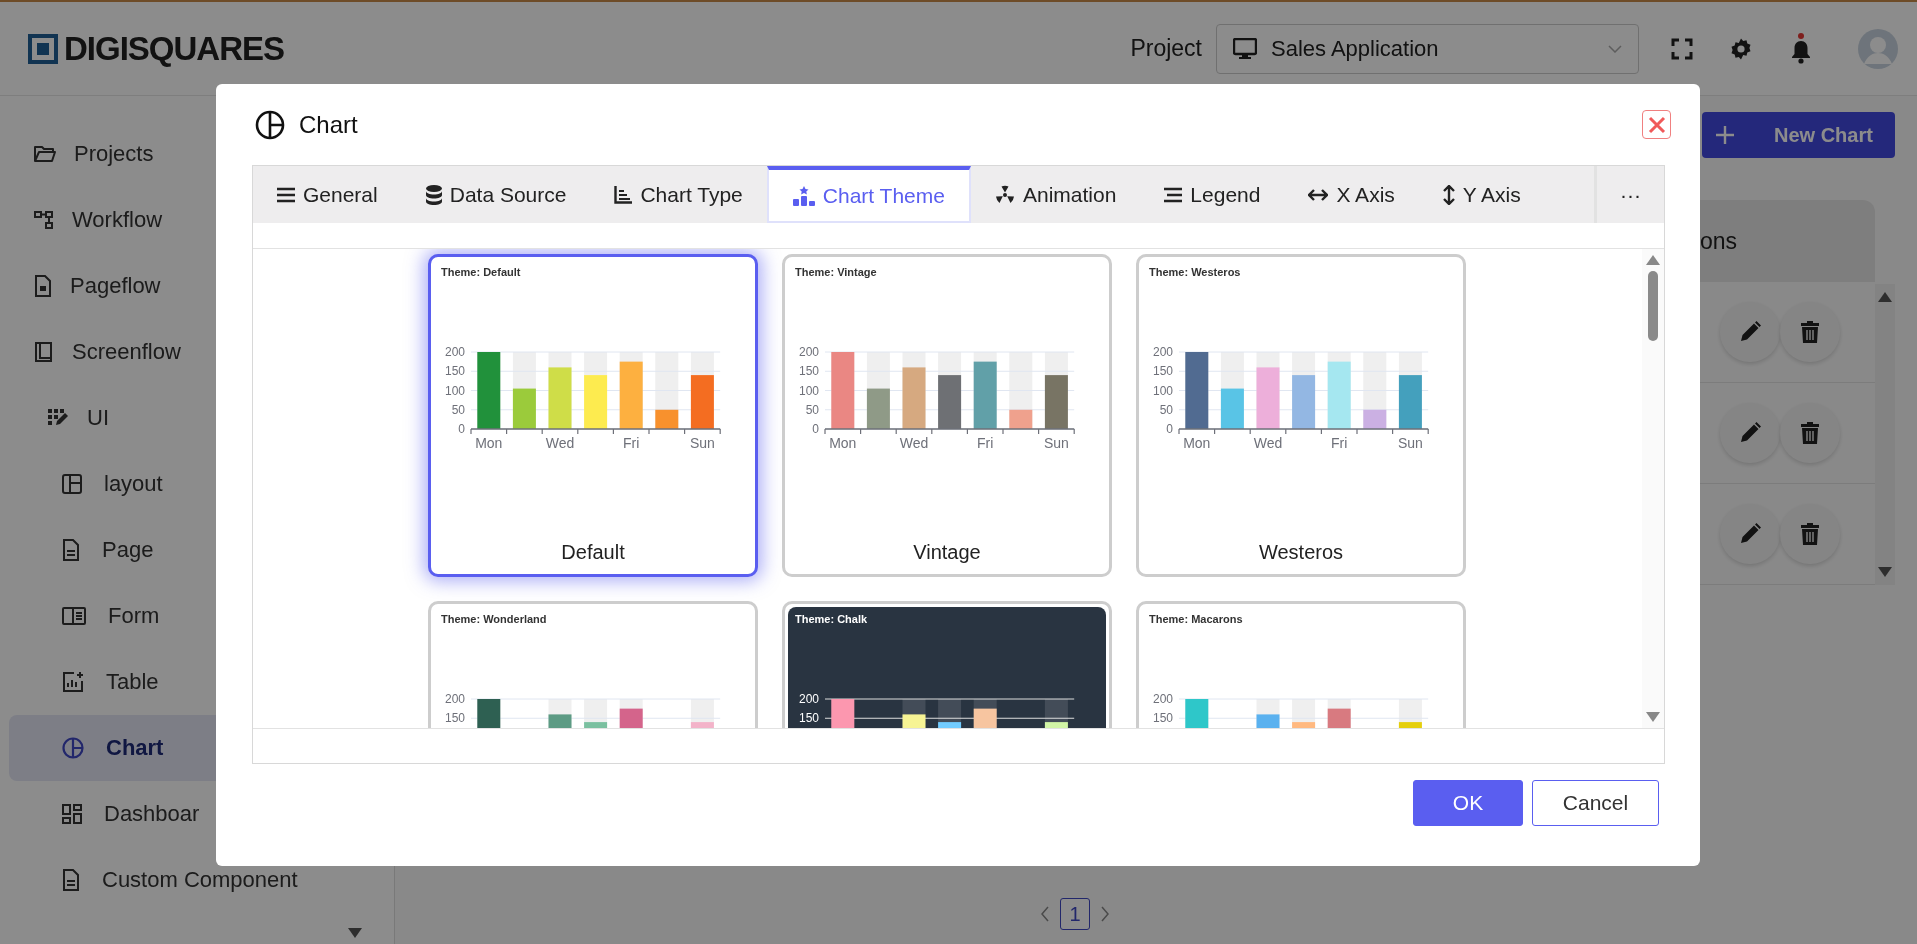 This screenshot has height=944, width=1917. I want to click on theme-card: Theme: Macarons 150 200, so click(1301, 664).